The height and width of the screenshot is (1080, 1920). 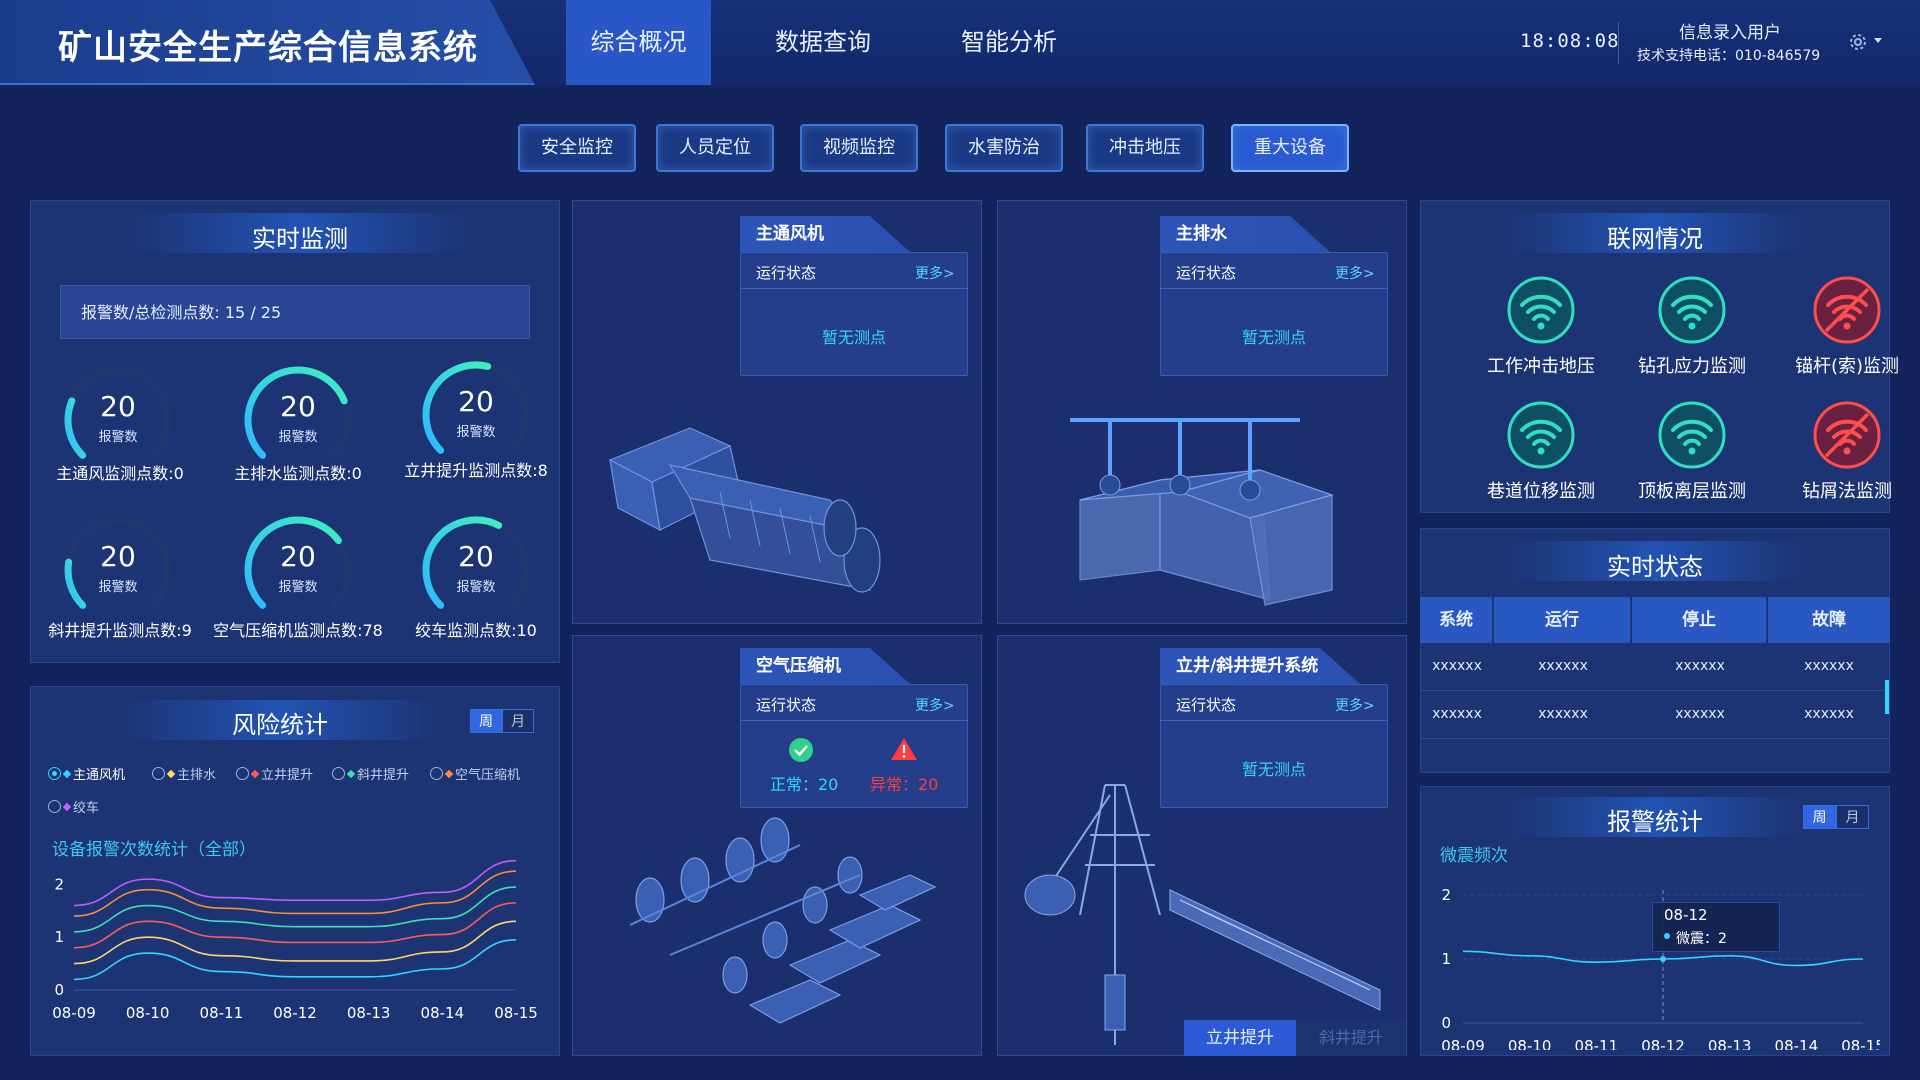 I want to click on clock: 18:08:08, so click(x=1570, y=41).